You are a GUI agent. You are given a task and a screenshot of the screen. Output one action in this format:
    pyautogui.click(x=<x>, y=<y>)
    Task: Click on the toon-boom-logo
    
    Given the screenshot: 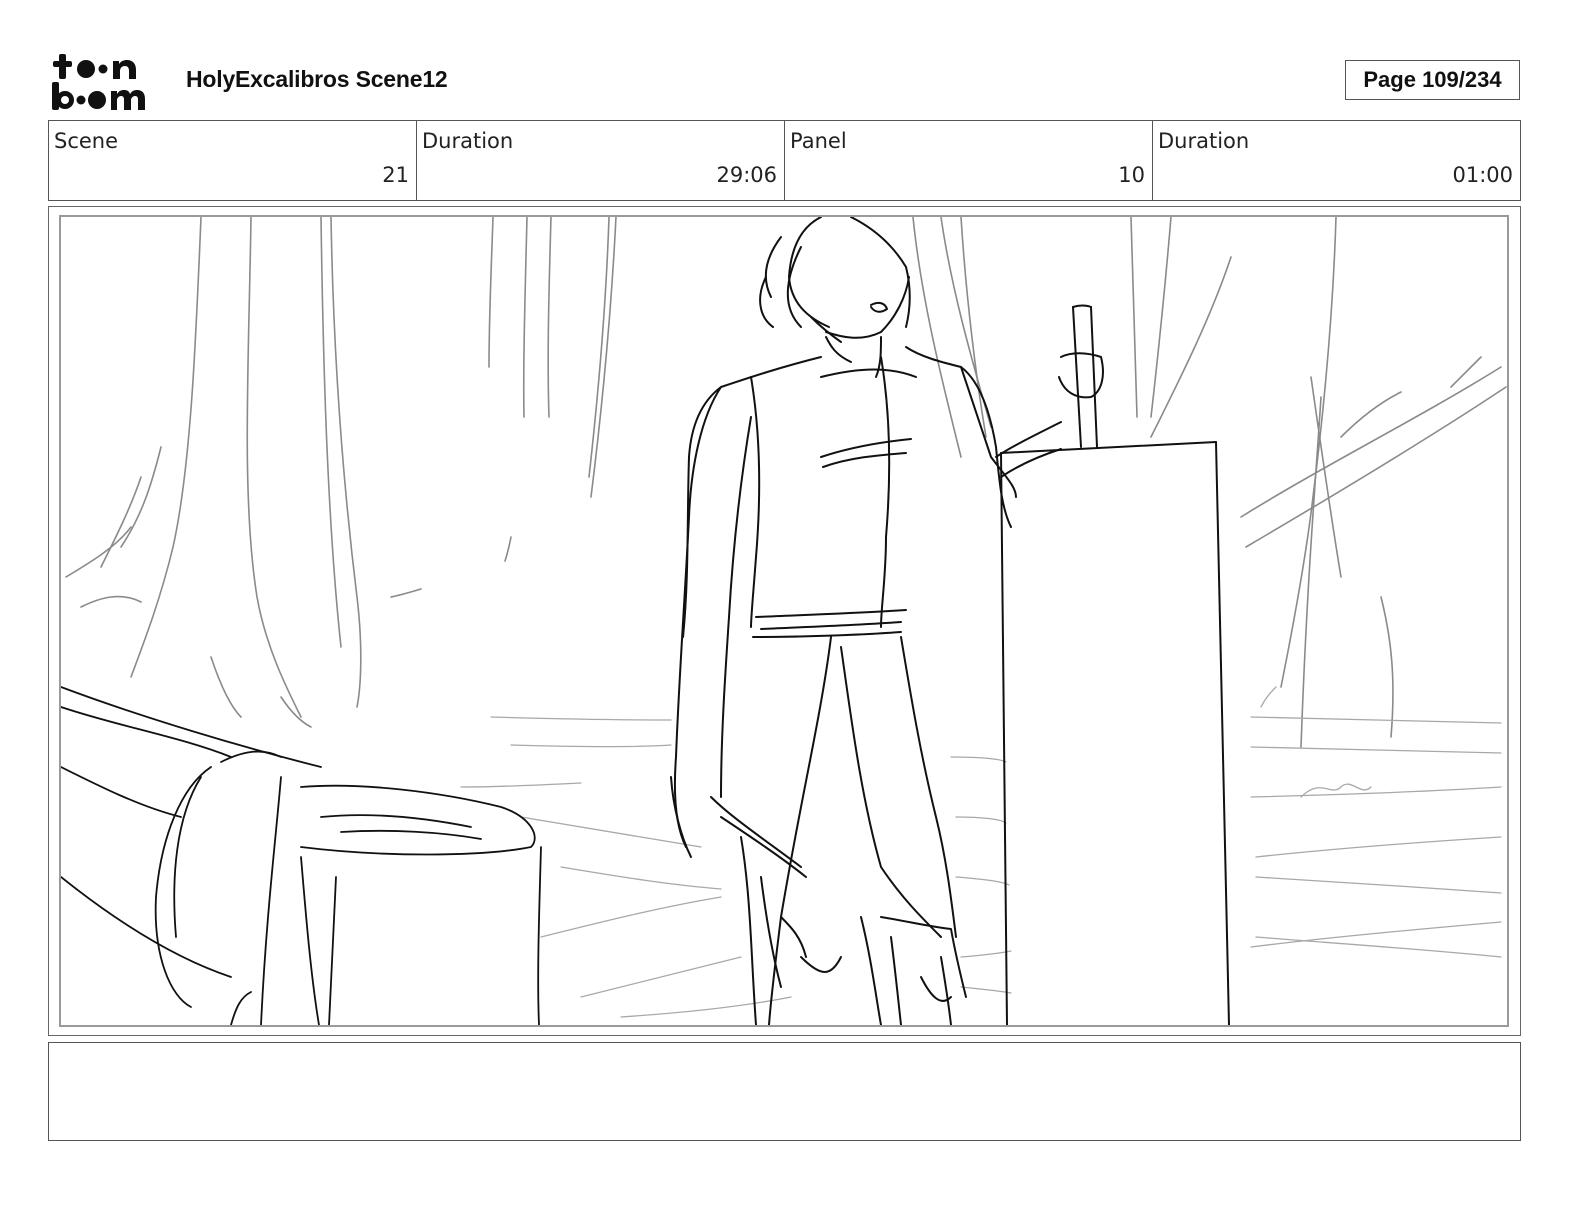 What is the action you would take?
    pyautogui.click(x=106, y=82)
    